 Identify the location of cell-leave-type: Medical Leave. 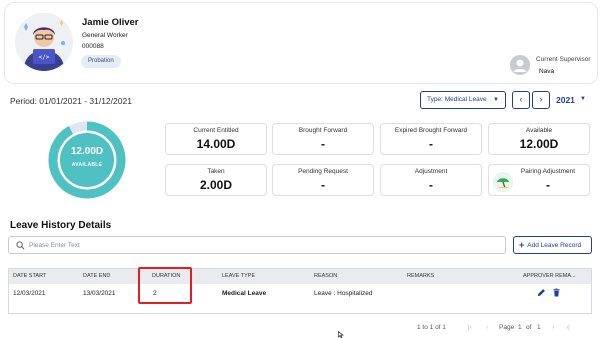
(244, 293).